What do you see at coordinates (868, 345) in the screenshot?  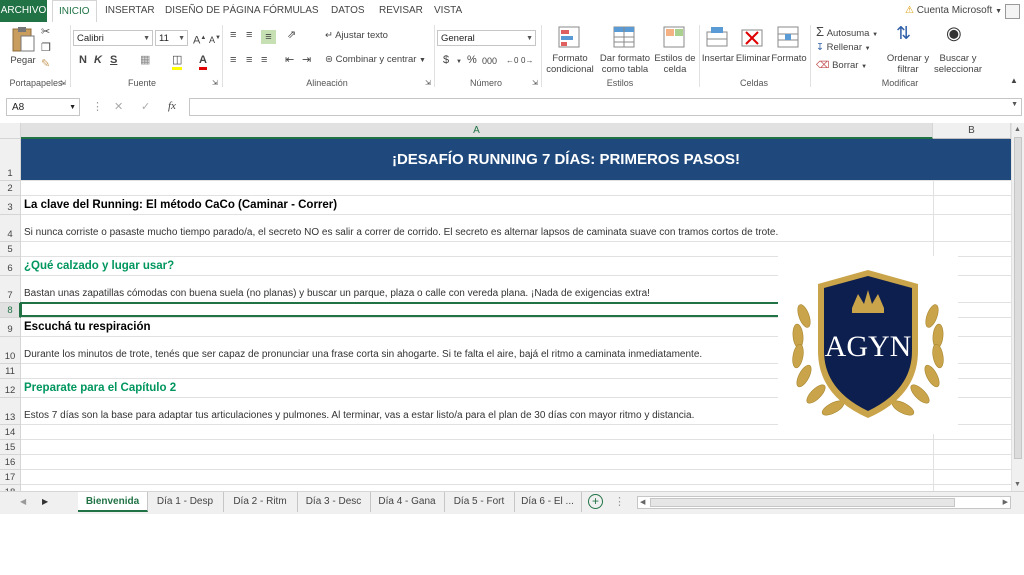 I see `agyn-logo: AGYN` at bounding box center [868, 345].